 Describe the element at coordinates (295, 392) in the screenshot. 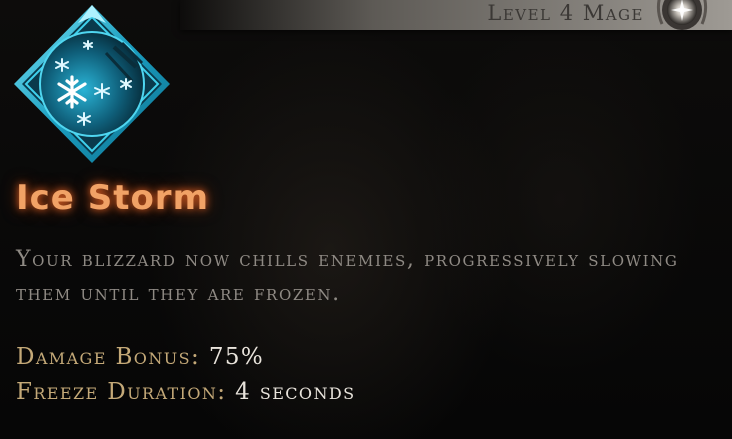

I see `stat-value: 4 seconds` at that location.